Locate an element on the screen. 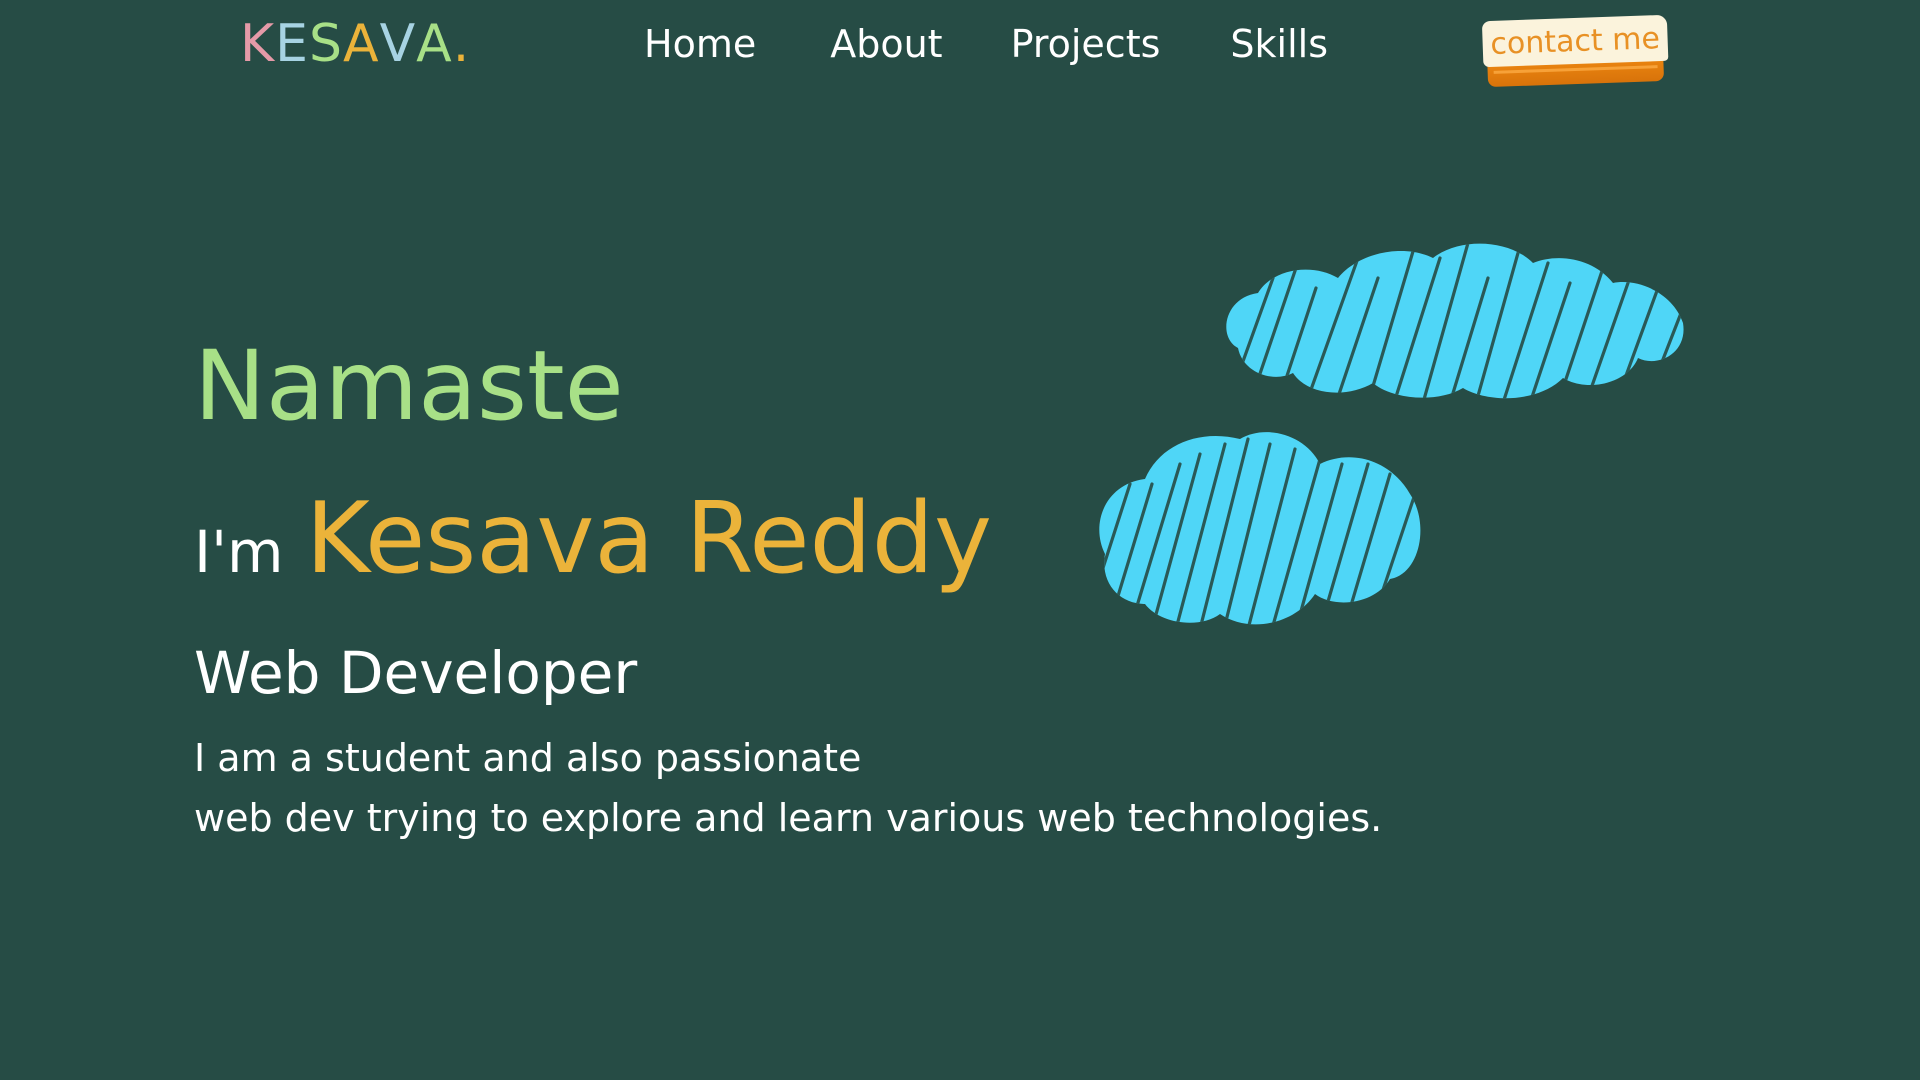 The width and height of the screenshot is (1920, 1080). logo-letter: K is located at coordinates (258, 44).